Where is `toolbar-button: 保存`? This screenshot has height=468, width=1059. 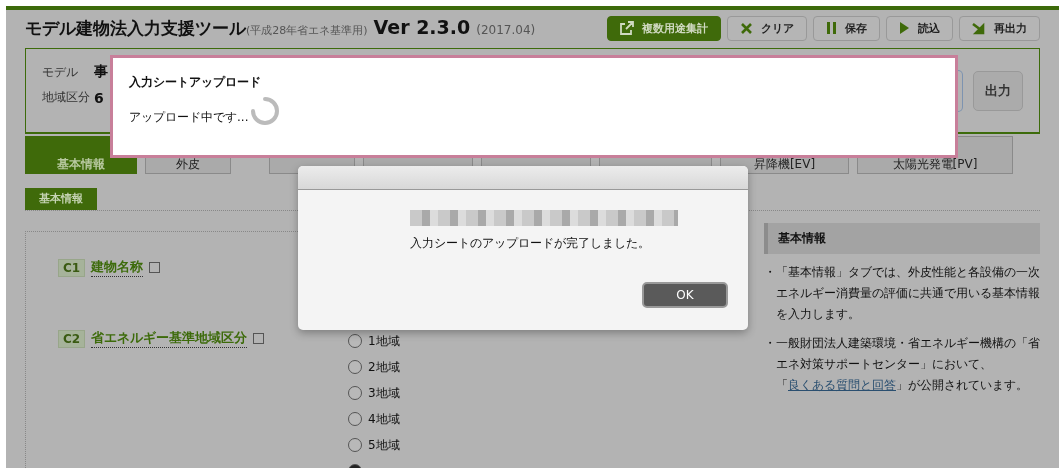 toolbar-button: 保存 is located at coordinates (846, 28).